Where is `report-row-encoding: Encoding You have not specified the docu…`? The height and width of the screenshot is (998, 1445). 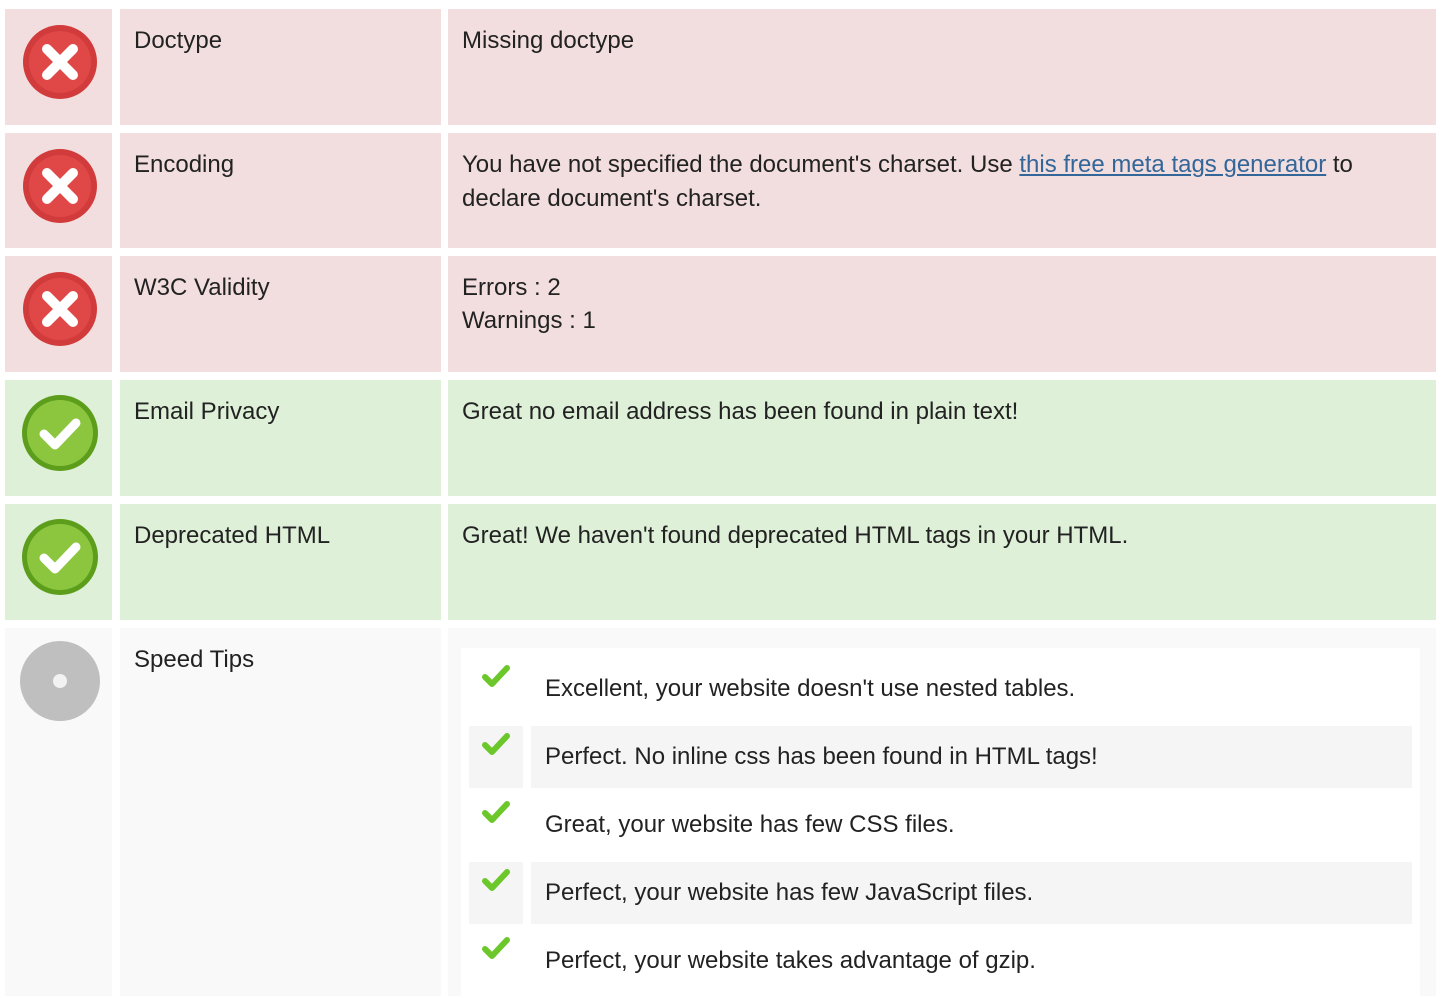
report-row-encoding: Encoding You have not specified the docu… is located at coordinates (722, 190).